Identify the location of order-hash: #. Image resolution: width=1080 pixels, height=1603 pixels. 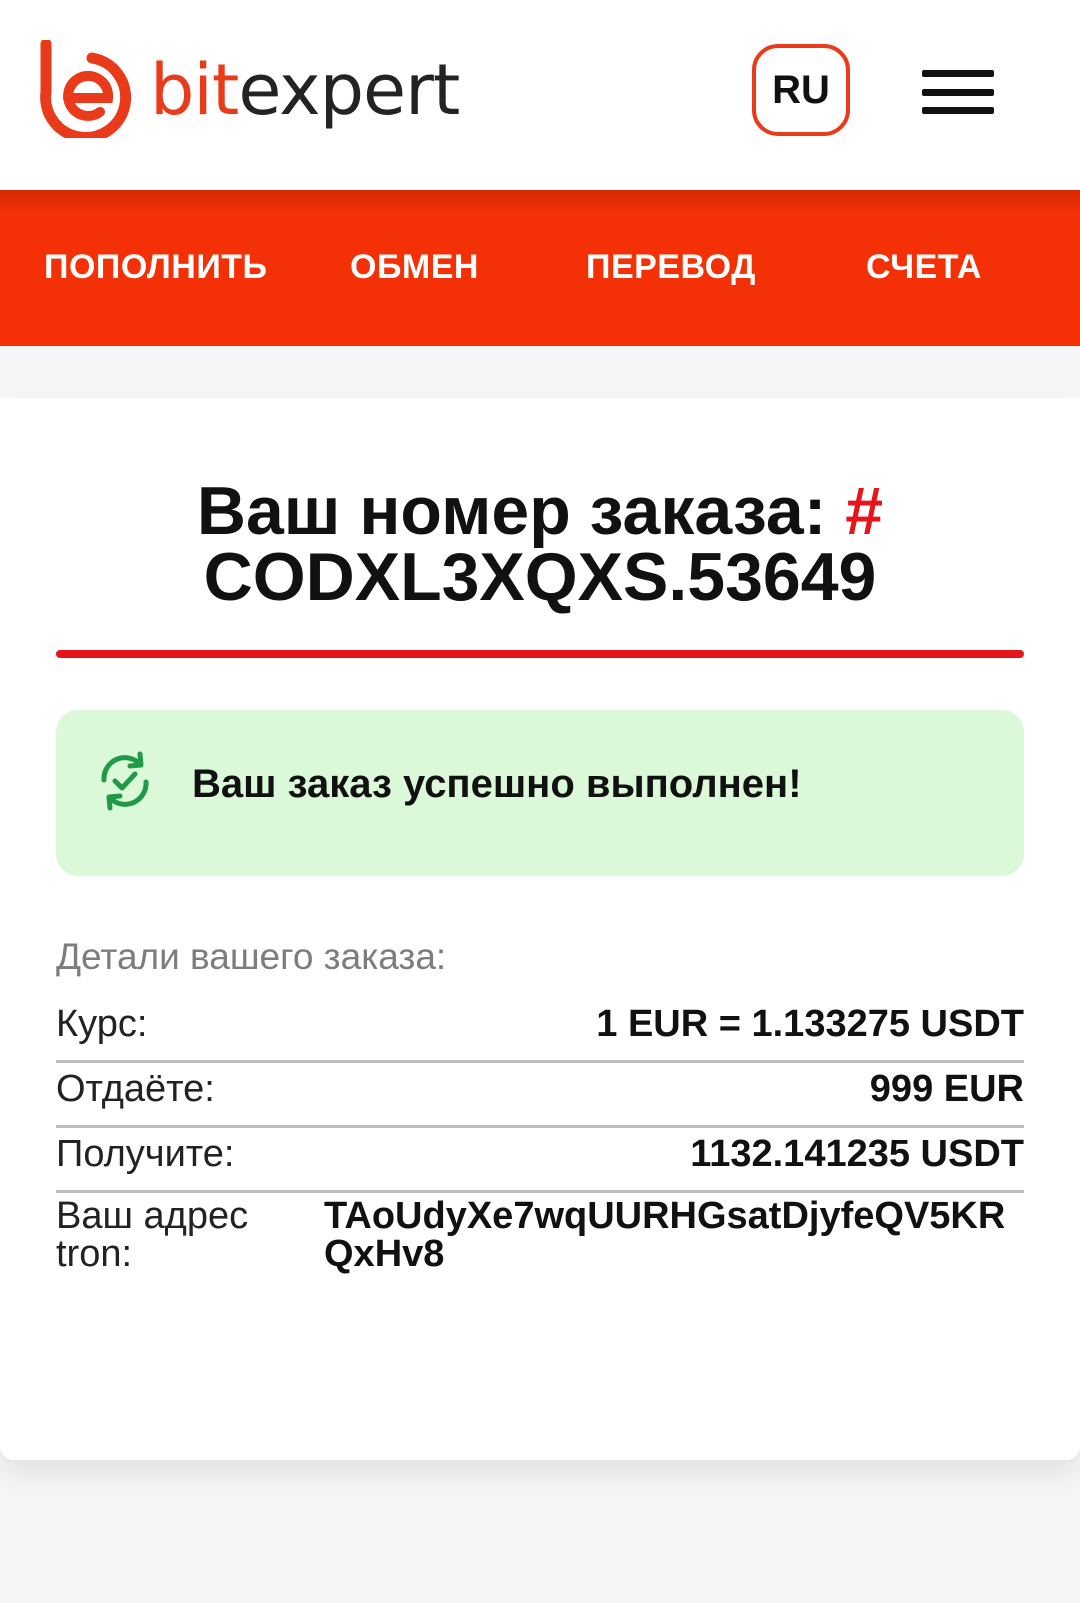
(864, 511).